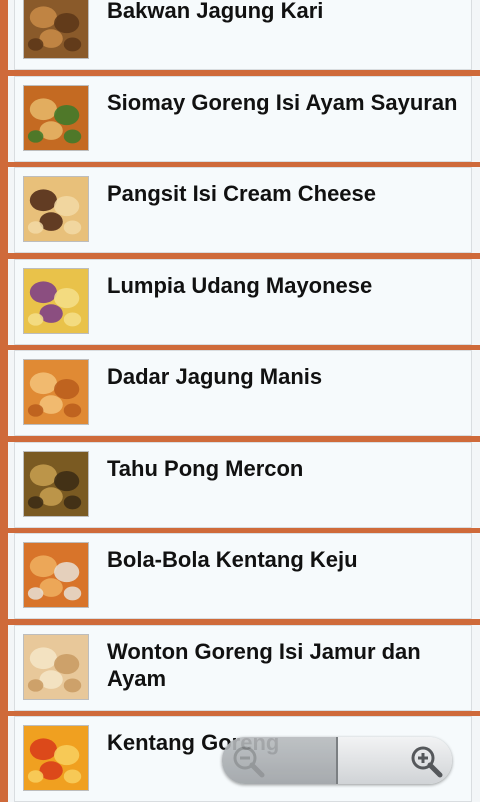 This screenshot has height=802, width=480. I want to click on list-item-card: Bakwan Jagung Kari, so click(243, 35).